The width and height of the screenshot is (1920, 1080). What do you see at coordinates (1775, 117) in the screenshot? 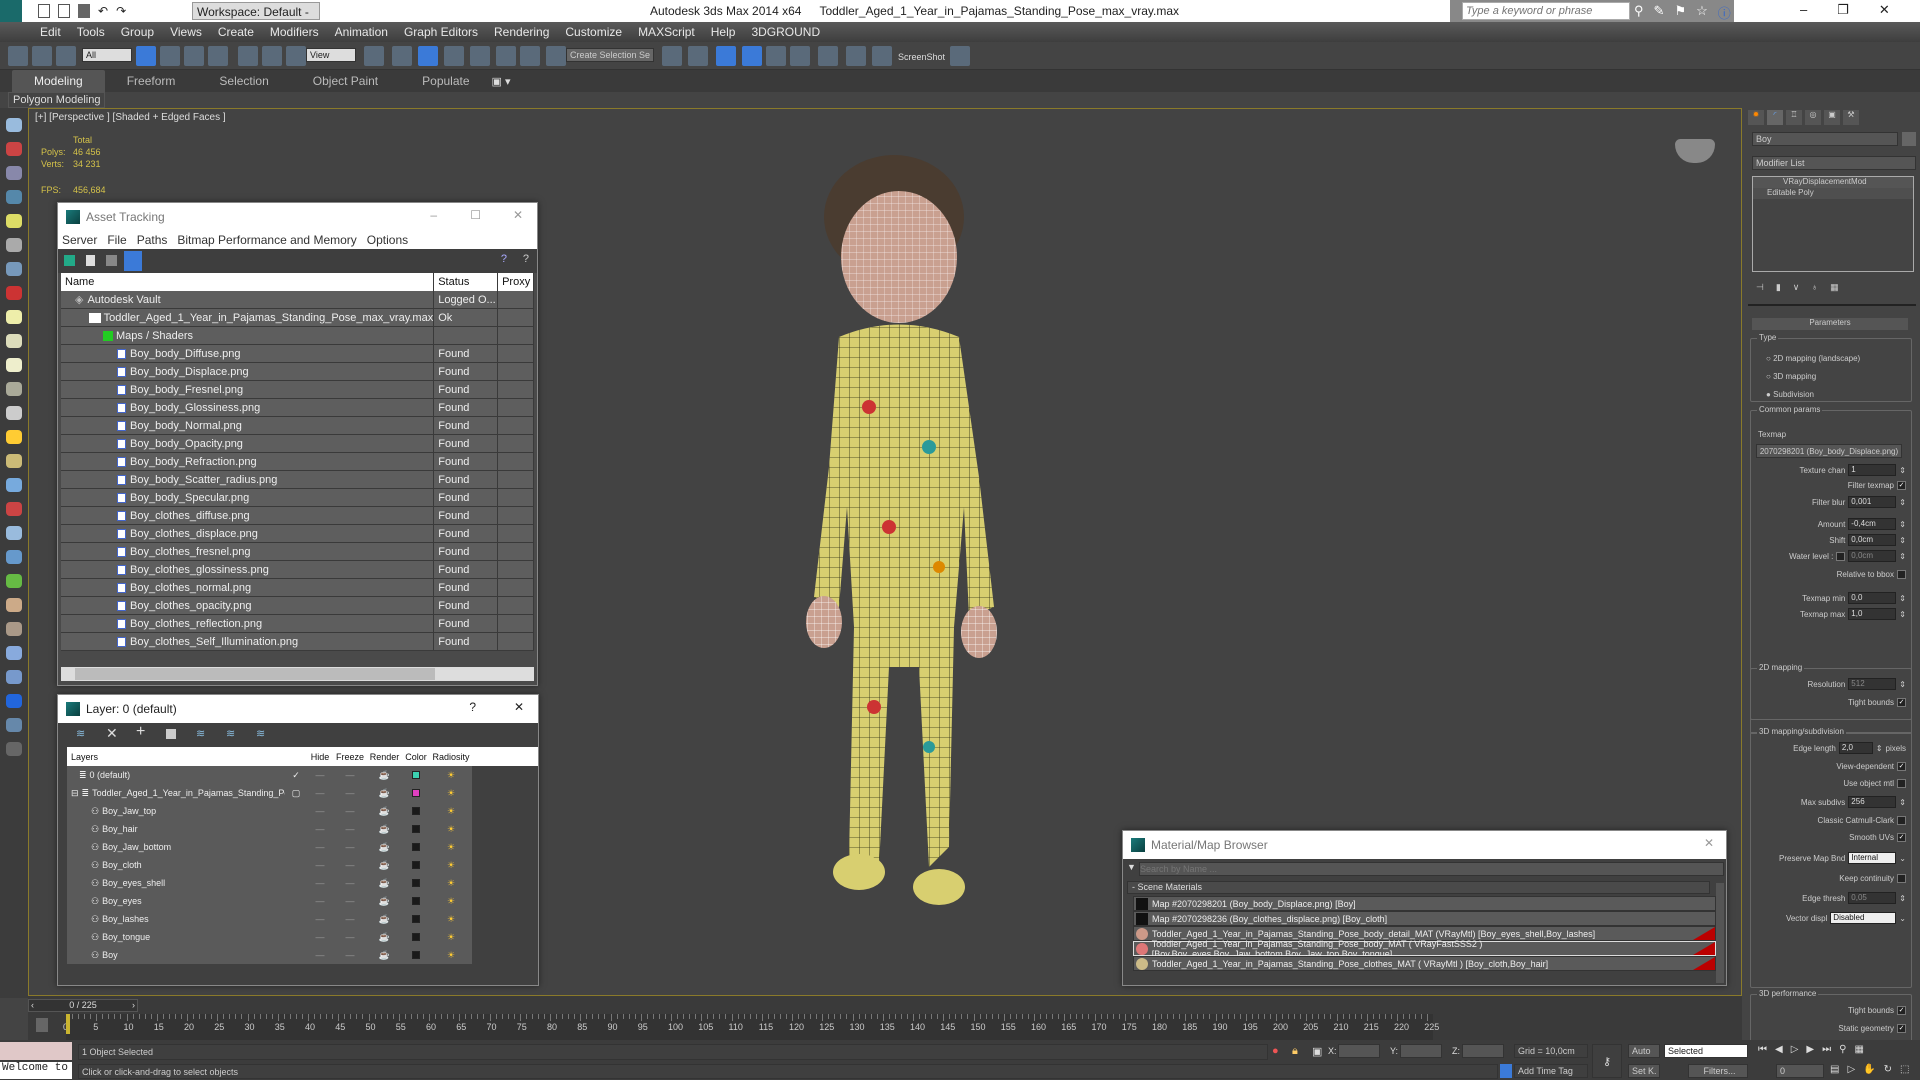
I see `modify-tab-icon: ◜` at bounding box center [1775, 117].